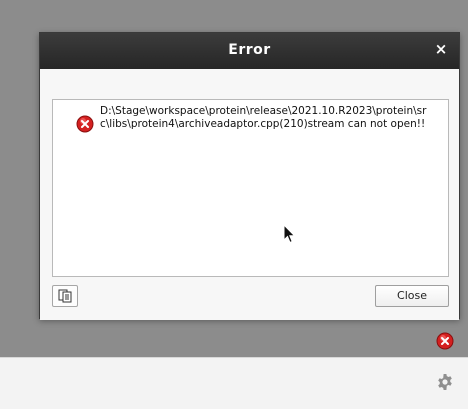 The image size is (468, 409). I want to click on dialog-titlebar: Error ×, so click(249, 51).